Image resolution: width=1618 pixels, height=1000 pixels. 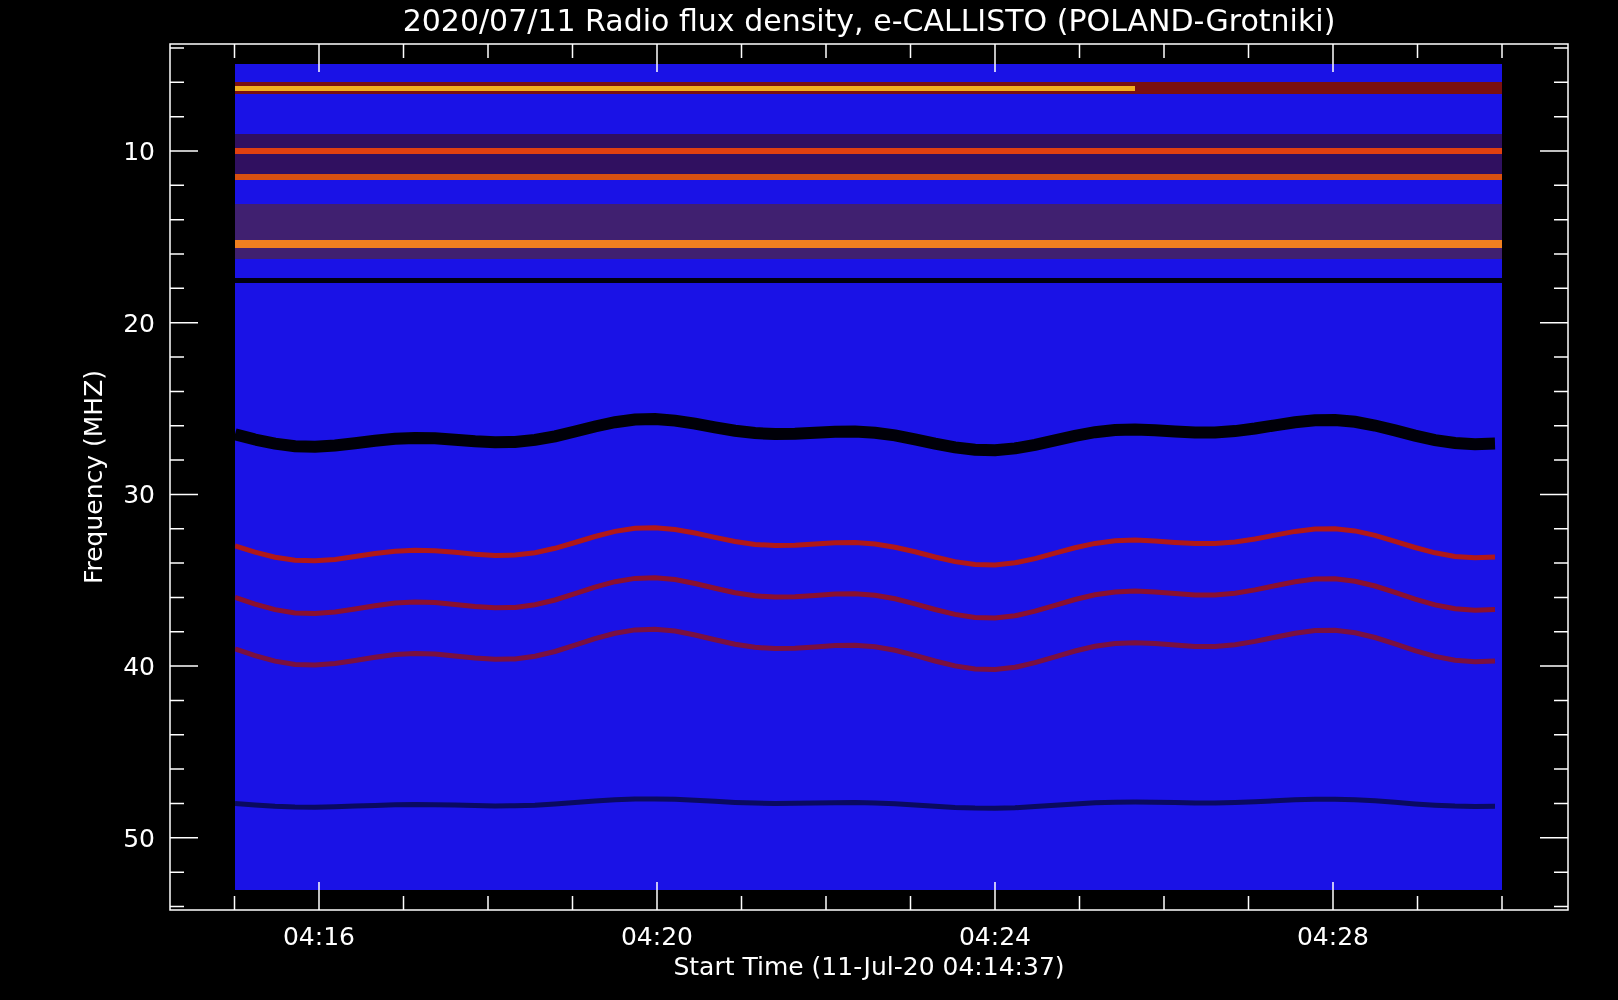 I want to click on y-tick-label: 40, so click(x=139, y=667).